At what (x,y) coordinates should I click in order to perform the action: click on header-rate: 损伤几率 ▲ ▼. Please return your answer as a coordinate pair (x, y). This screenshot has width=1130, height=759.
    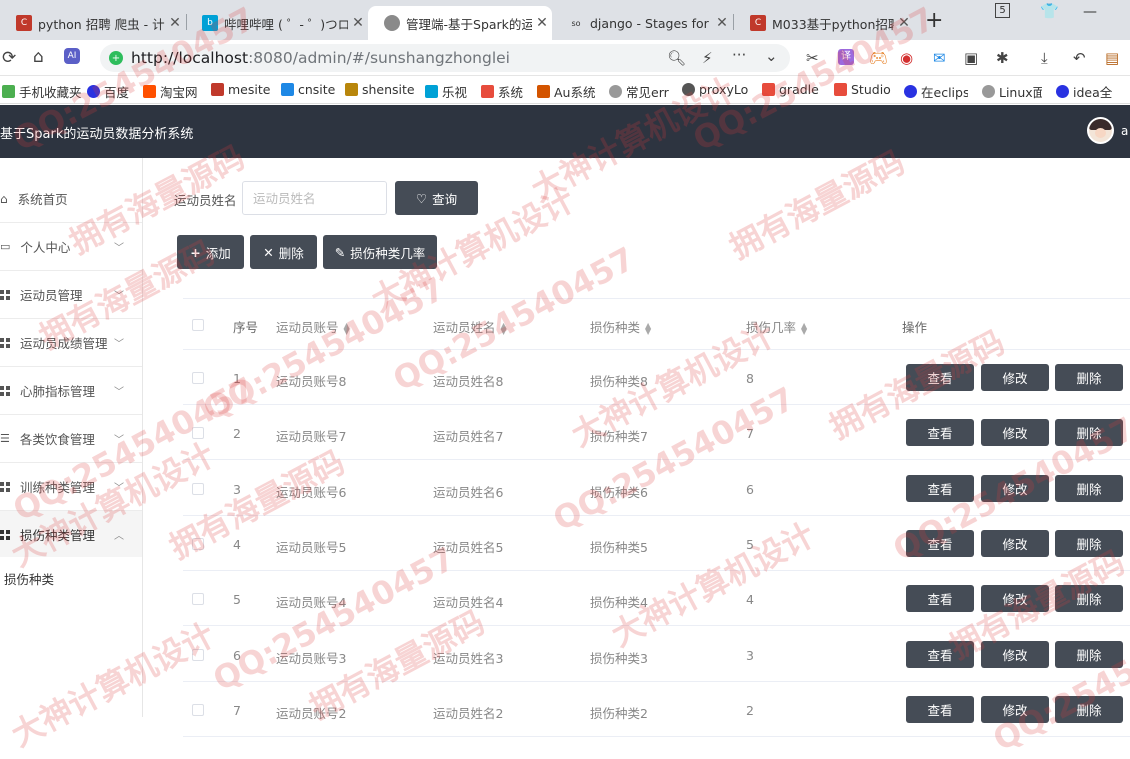
    Looking at the image, I should click on (776, 326).